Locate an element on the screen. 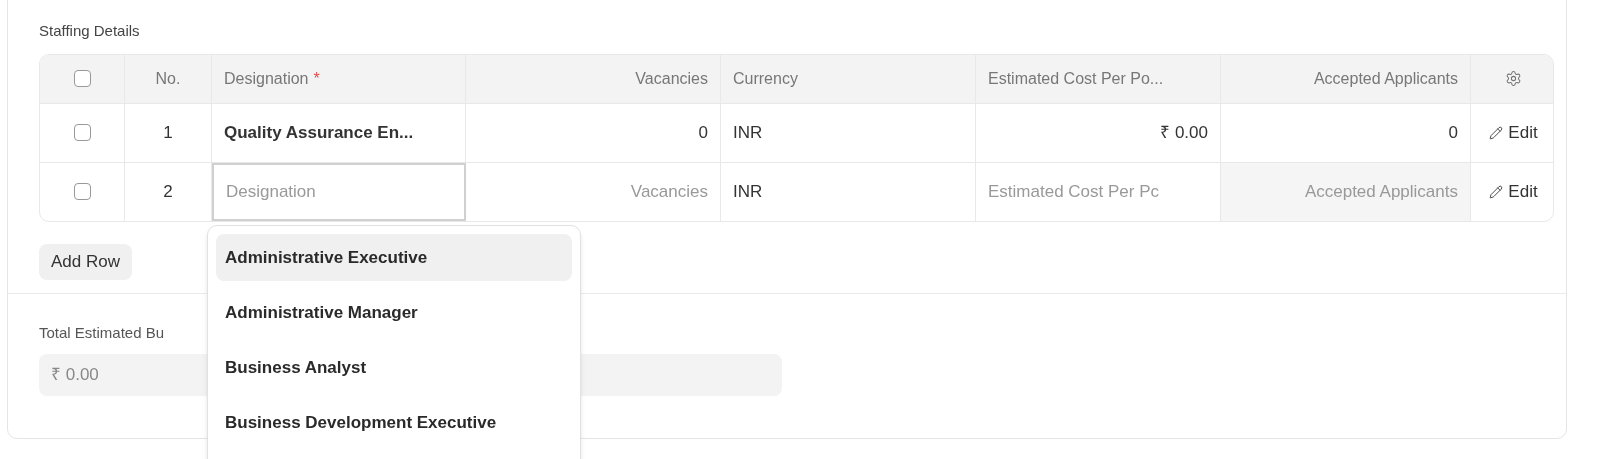 This screenshot has width=1600, height=459. required-asterisk: * is located at coordinates (316, 78).